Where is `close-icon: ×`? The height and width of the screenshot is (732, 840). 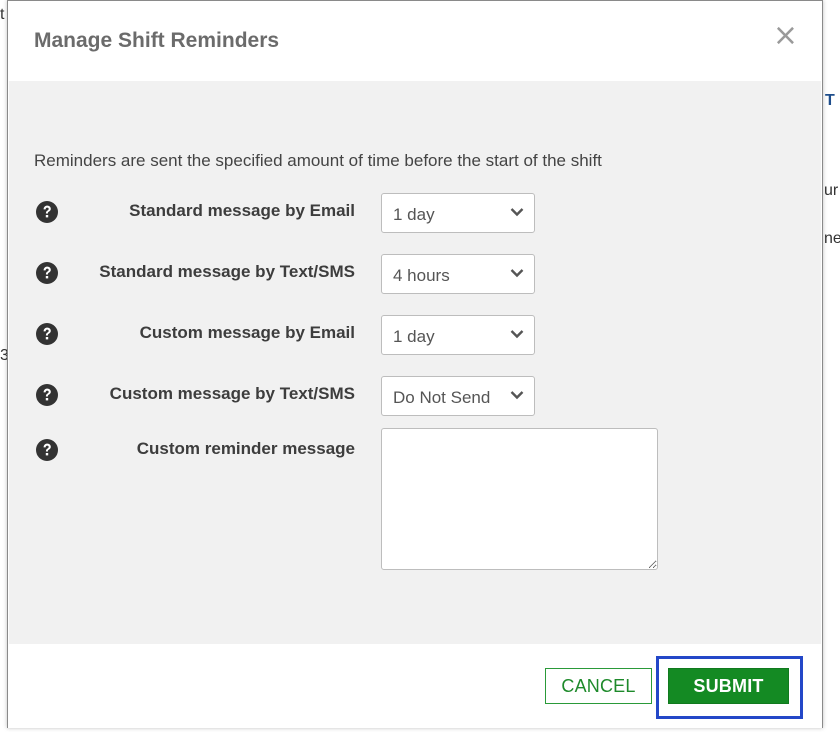
close-icon: × is located at coordinates (785, 36).